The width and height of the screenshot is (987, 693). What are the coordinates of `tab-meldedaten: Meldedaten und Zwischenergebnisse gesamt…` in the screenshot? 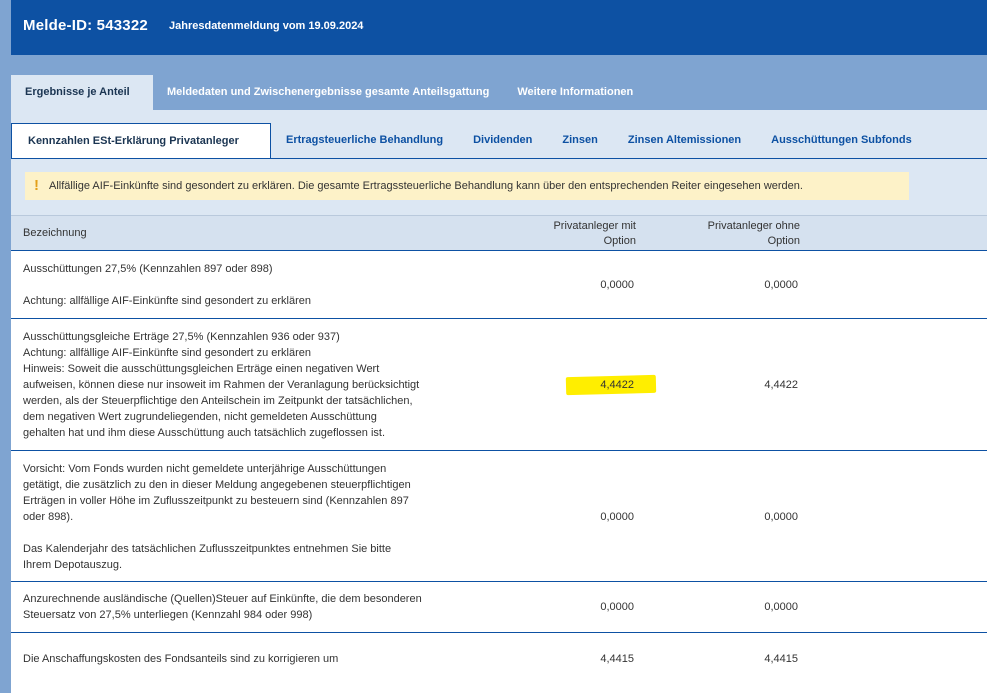 It's located at (328, 92).